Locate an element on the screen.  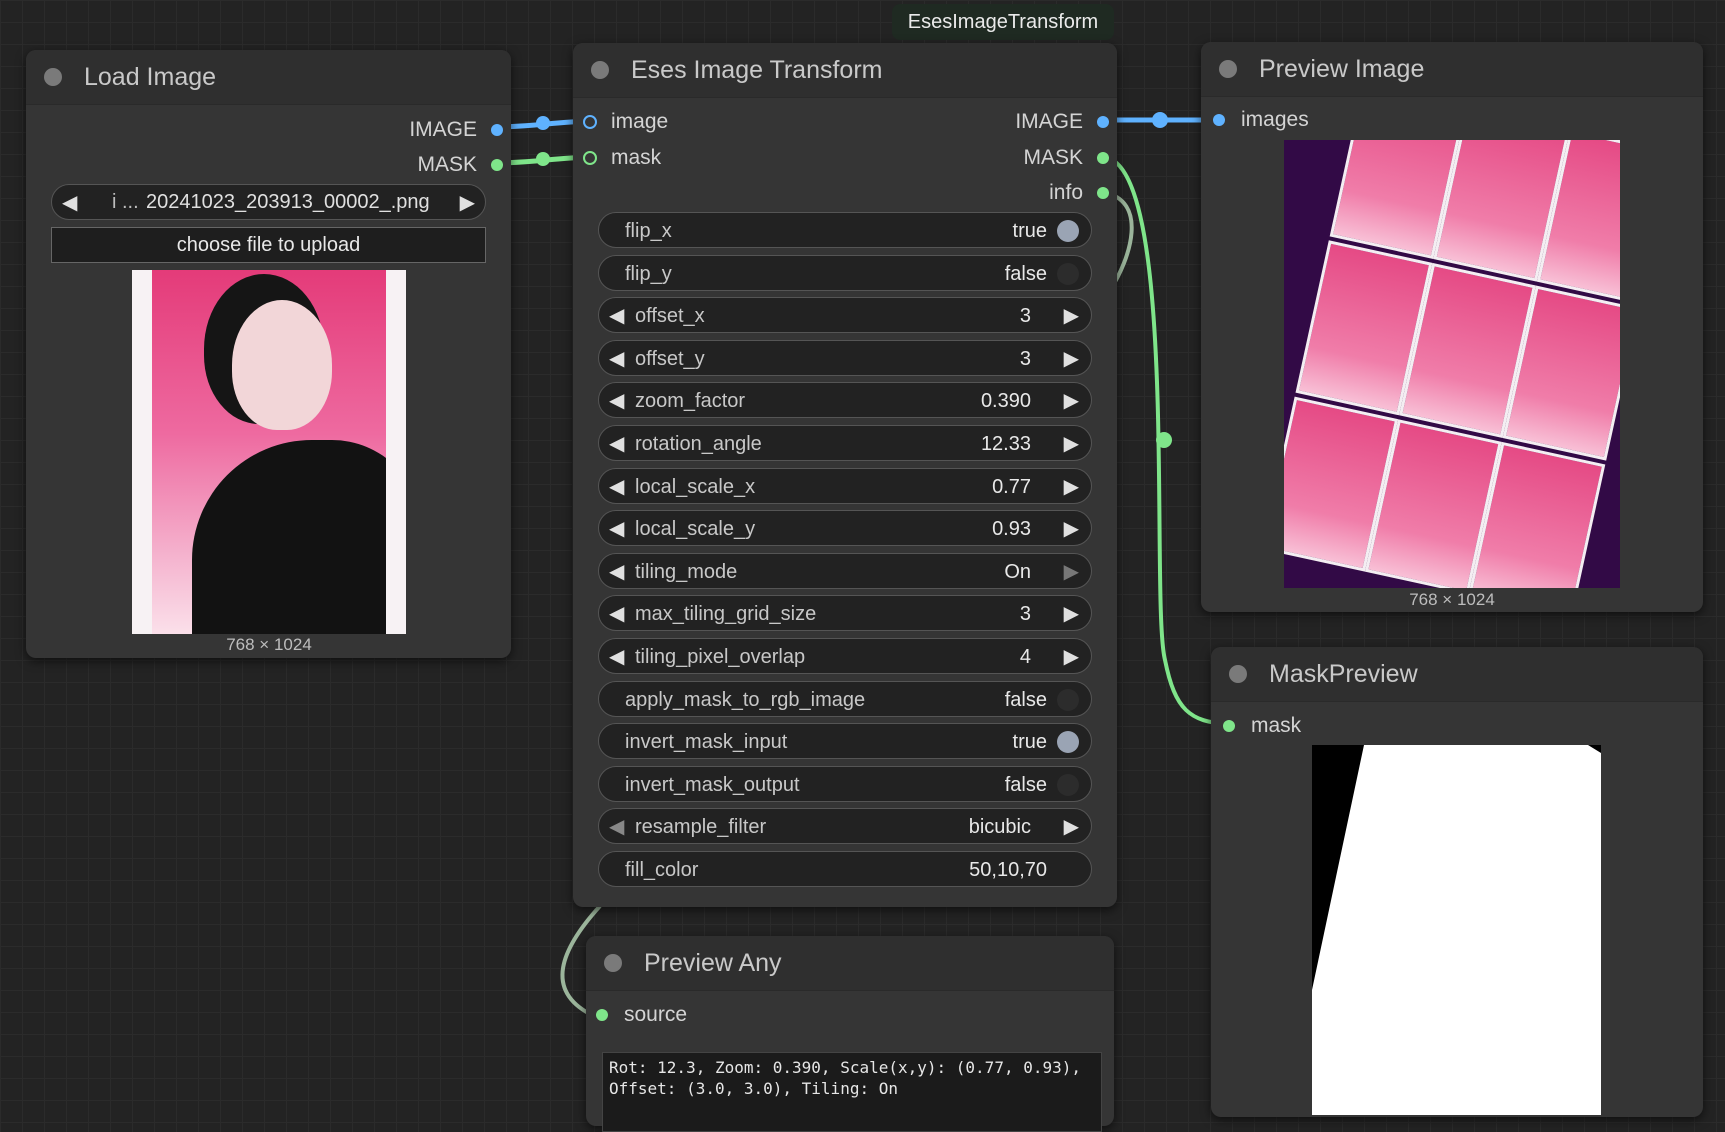
widget-label: local_scale_y is located at coordinates (695, 529).